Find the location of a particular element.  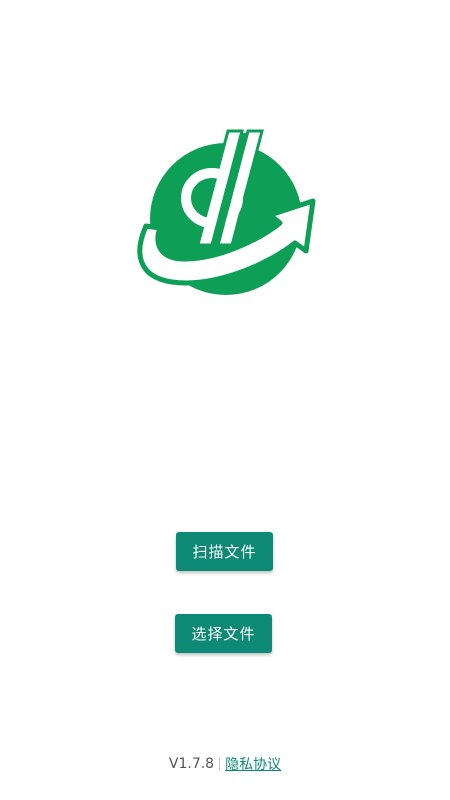

select-file-label: 选择文件 is located at coordinates (223, 634).